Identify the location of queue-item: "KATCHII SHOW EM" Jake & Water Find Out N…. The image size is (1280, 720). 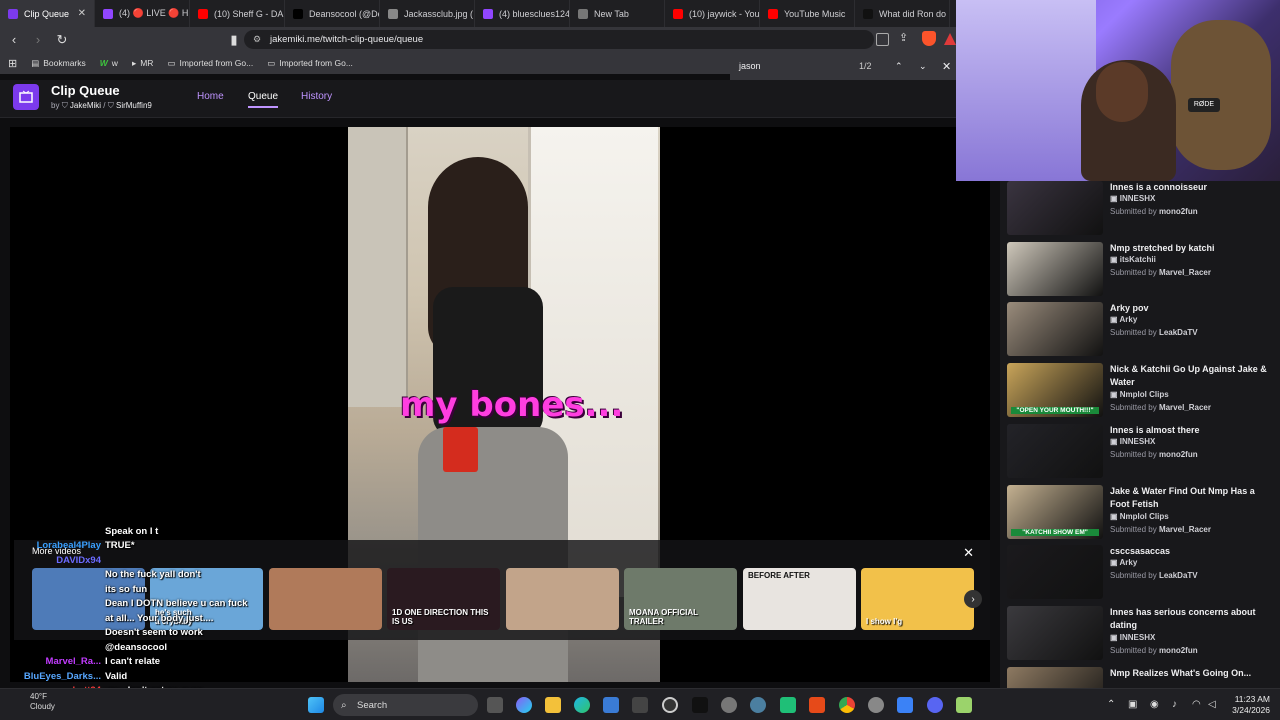
(1141, 512).